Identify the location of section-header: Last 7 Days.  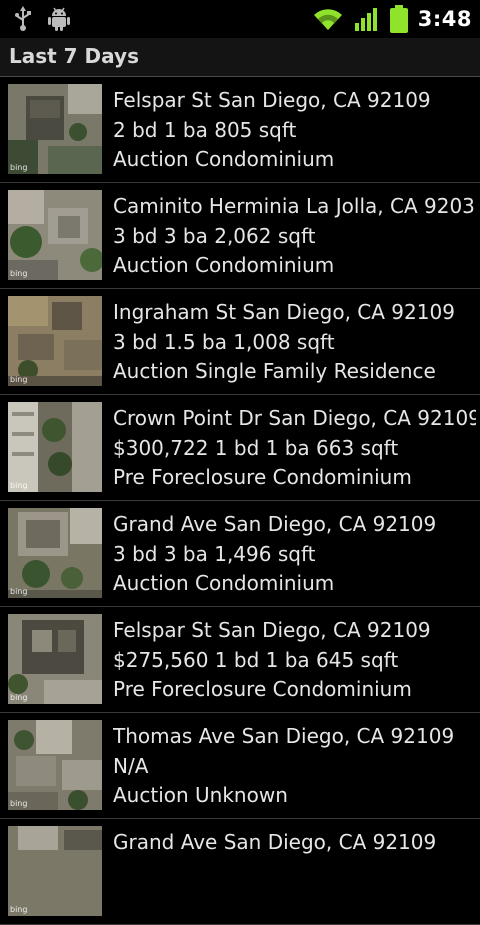
(240, 57).